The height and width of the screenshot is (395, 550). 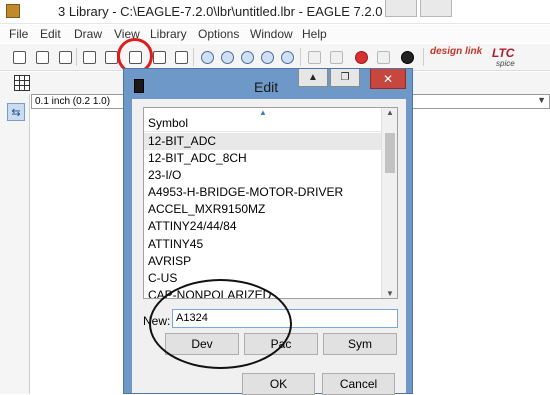 I want to click on chevron-down-icon: ▼, so click(x=541, y=100).